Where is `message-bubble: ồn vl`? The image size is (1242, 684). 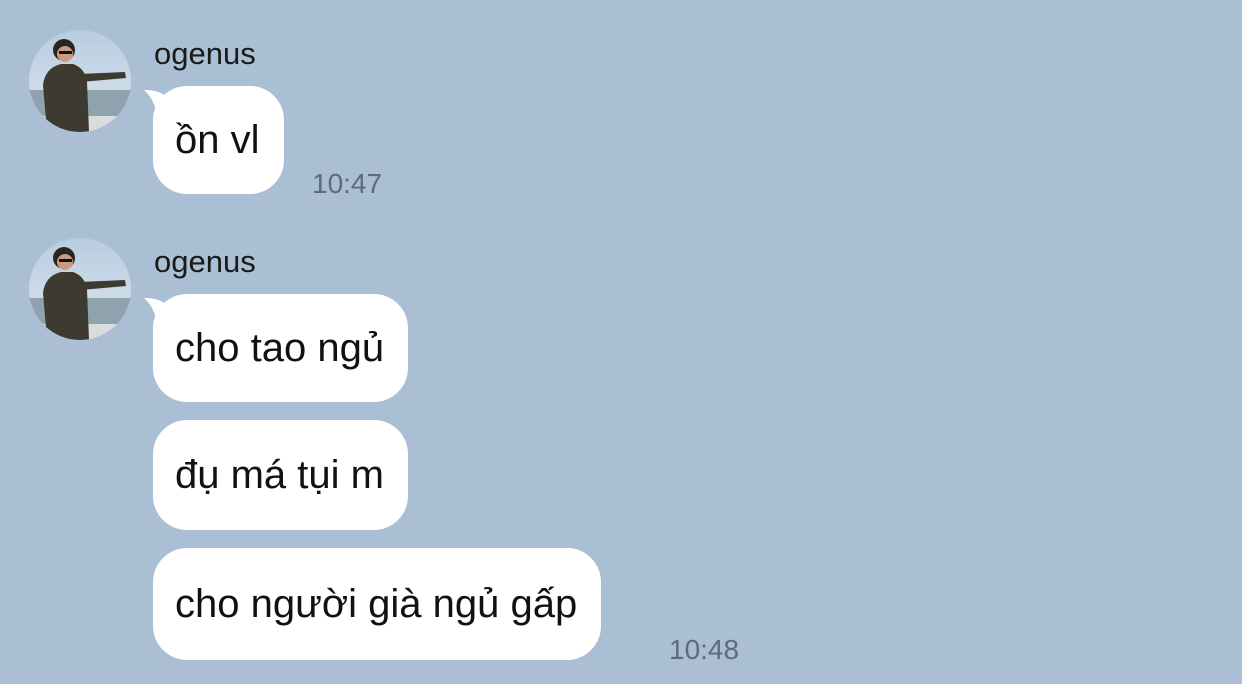 message-bubble: ồn vl is located at coordinates (218, 140).